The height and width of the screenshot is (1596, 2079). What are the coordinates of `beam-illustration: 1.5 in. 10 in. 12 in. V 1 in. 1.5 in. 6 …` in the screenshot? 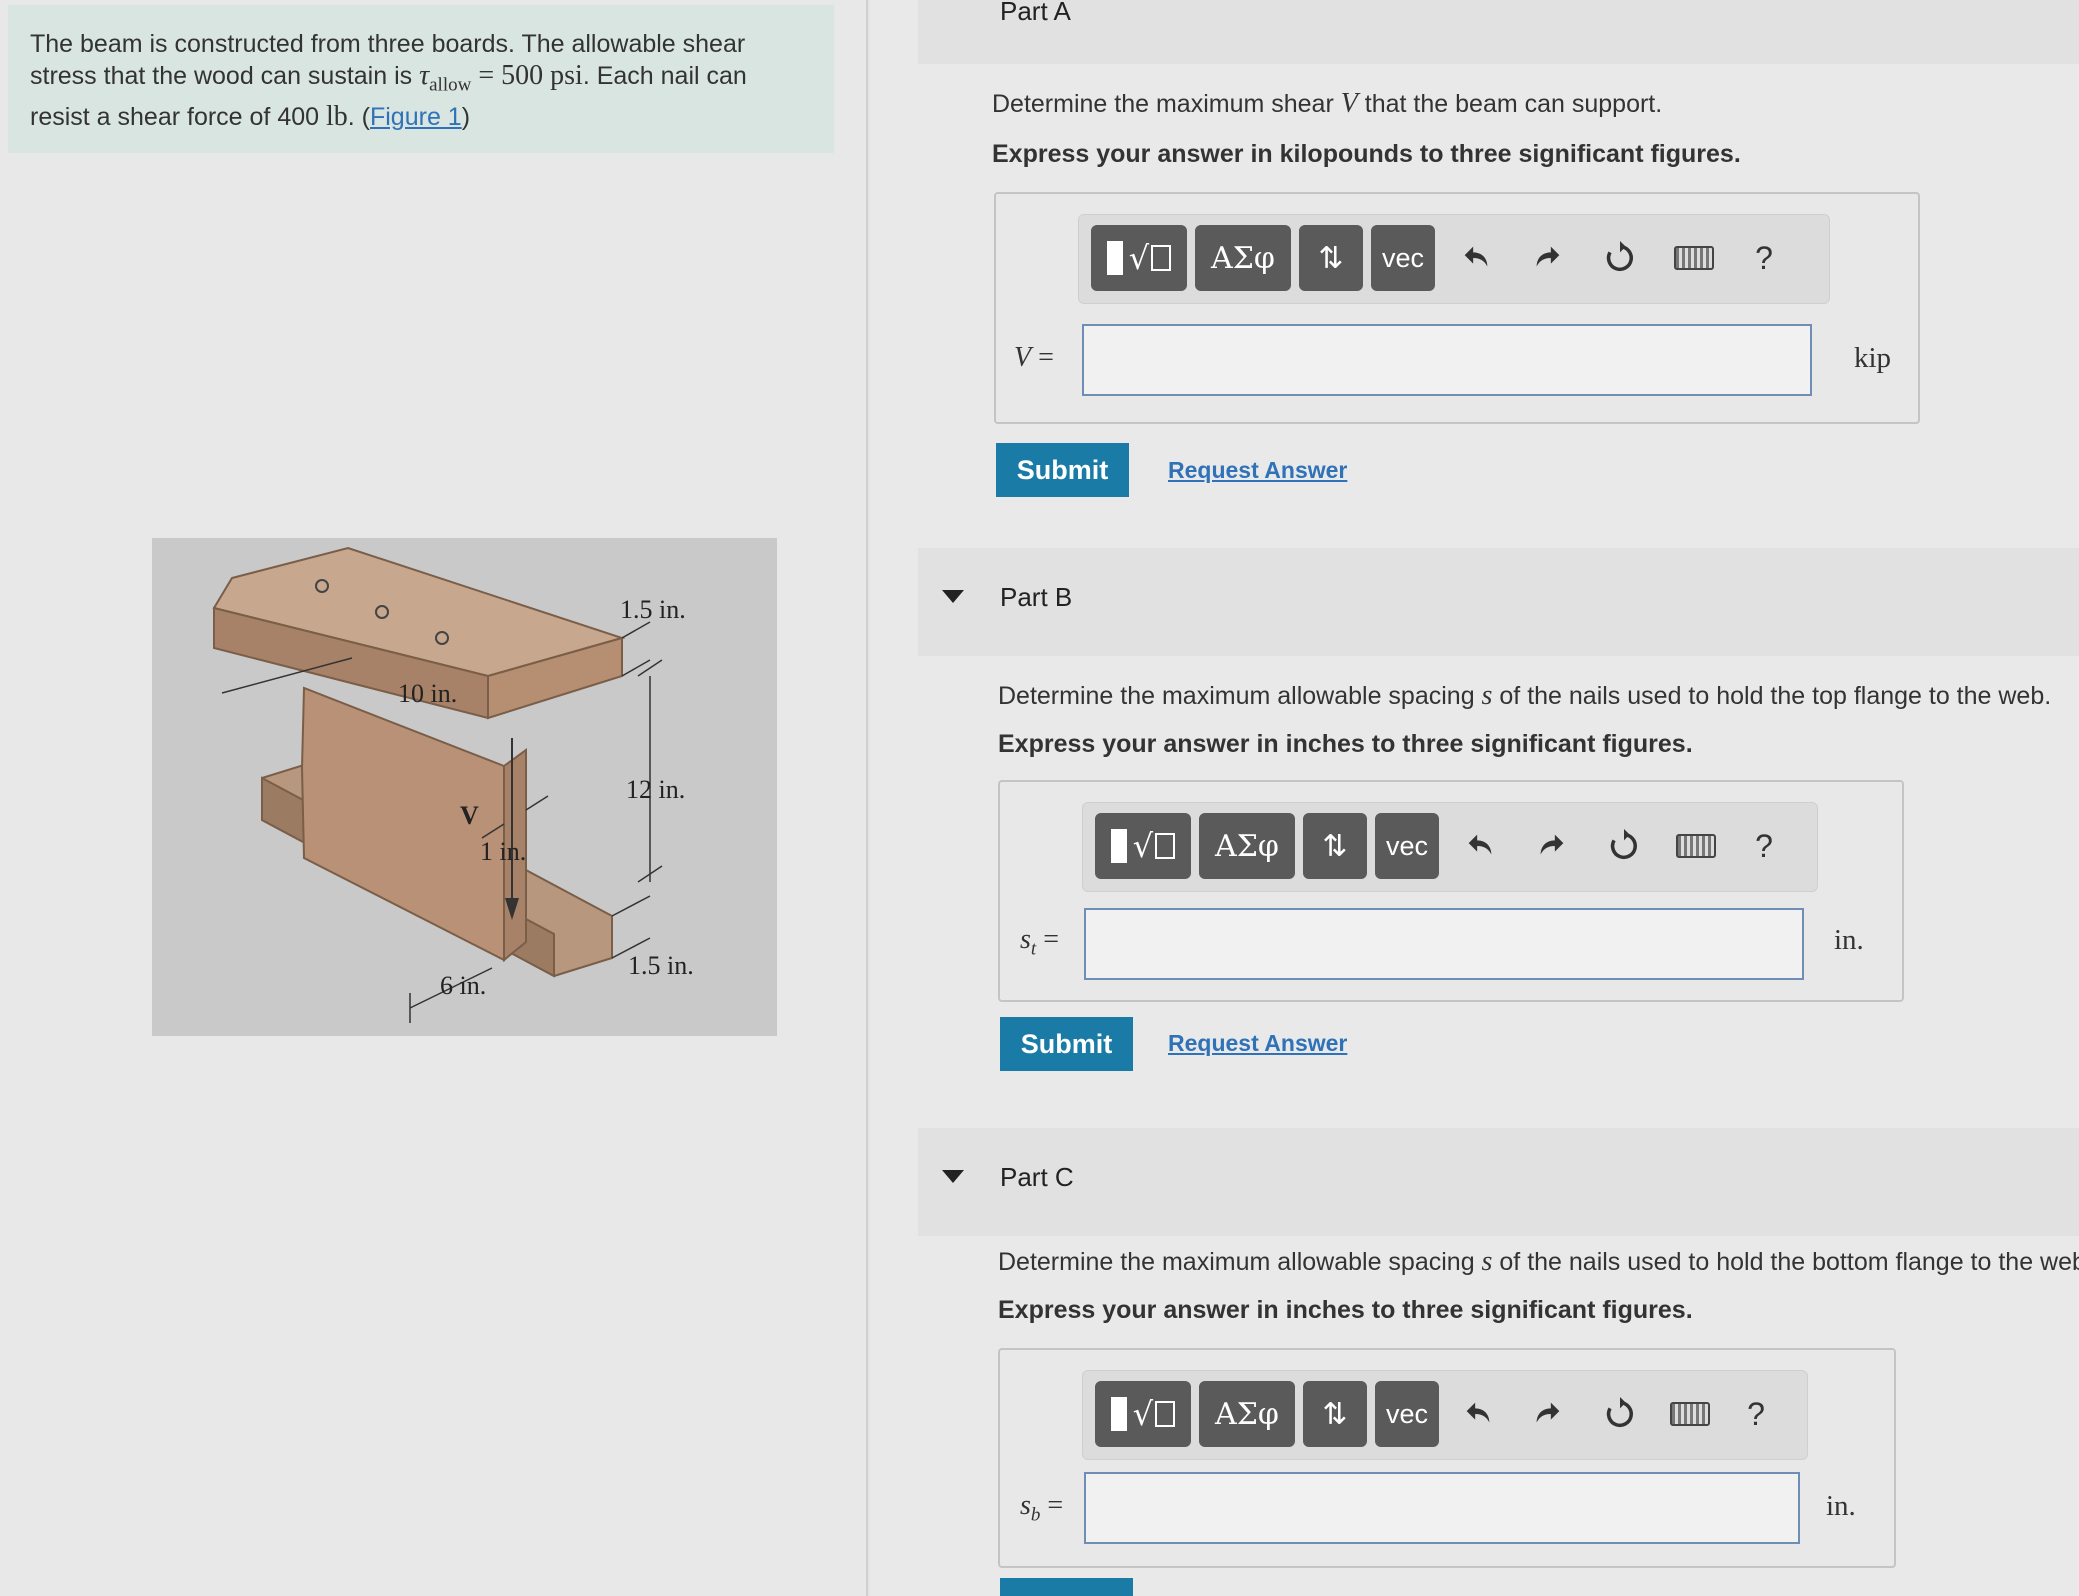 It's located at (453, 784).